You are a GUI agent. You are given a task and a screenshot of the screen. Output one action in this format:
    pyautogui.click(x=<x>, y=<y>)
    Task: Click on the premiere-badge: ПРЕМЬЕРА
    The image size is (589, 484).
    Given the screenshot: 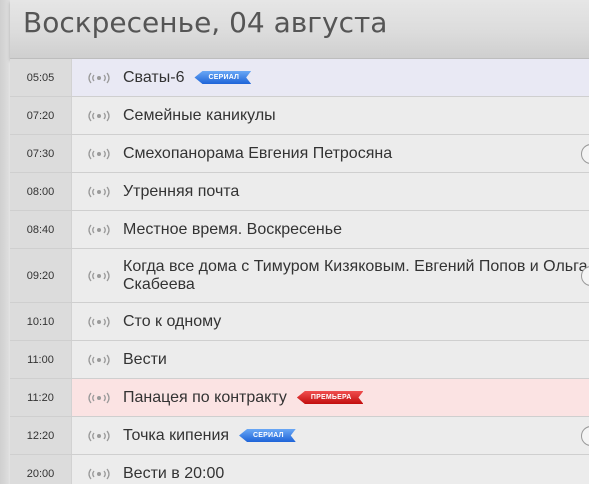 What is the action you would take?
    pyautogui.click(x=330, y=397)
    